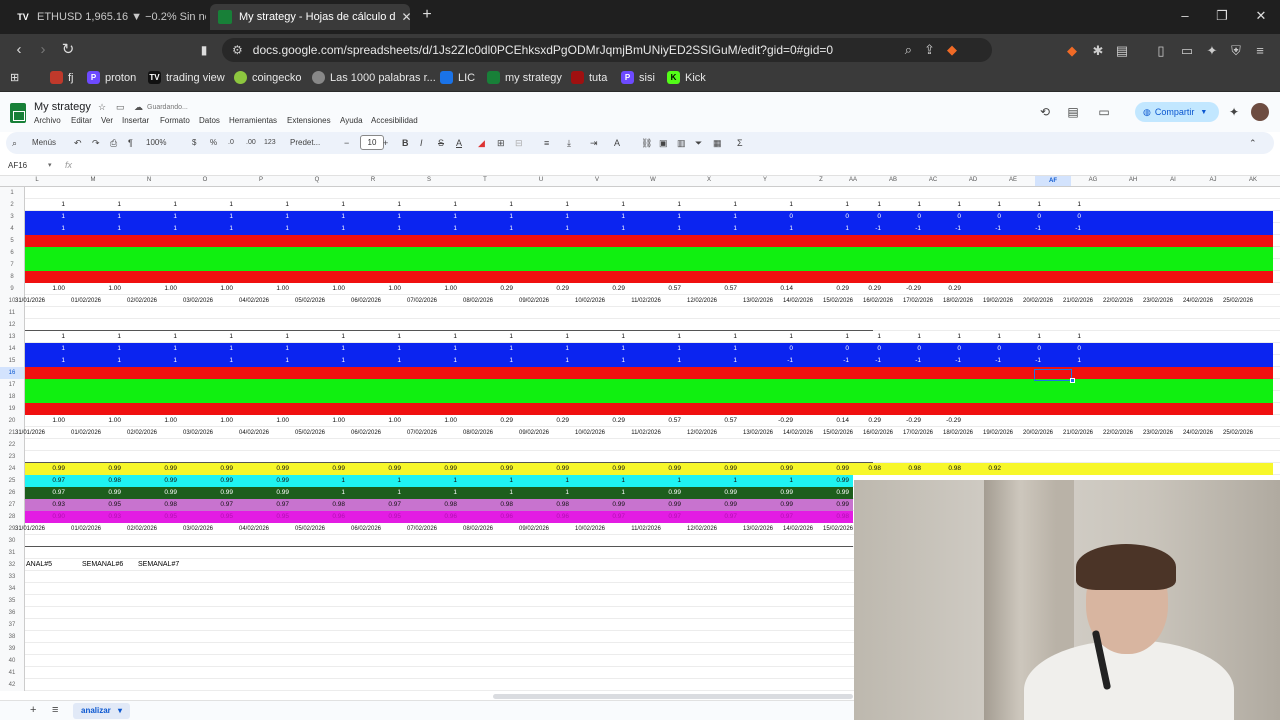  Describe the element at coordinates (12, 193) in the screenshot. I see `row-number: 1` at that location.